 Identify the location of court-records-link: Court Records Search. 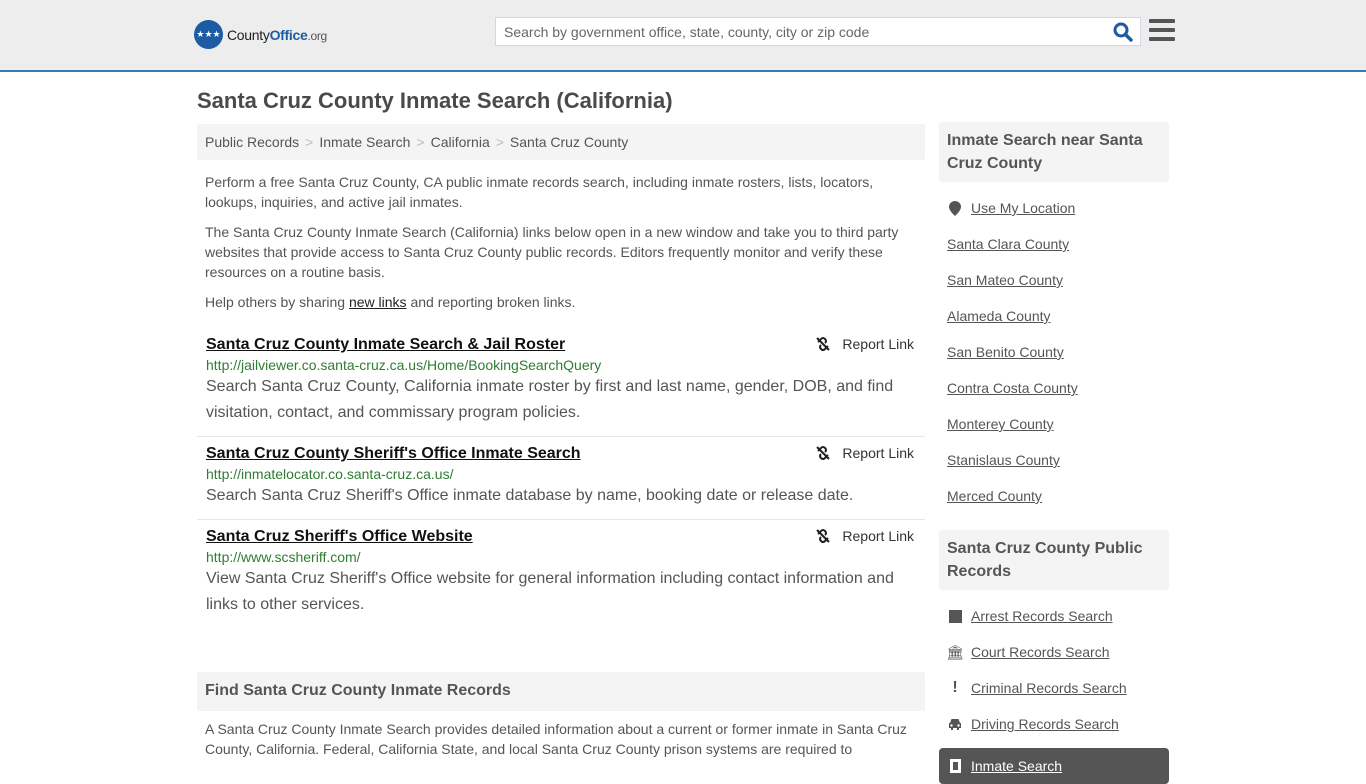
(1040, 652).